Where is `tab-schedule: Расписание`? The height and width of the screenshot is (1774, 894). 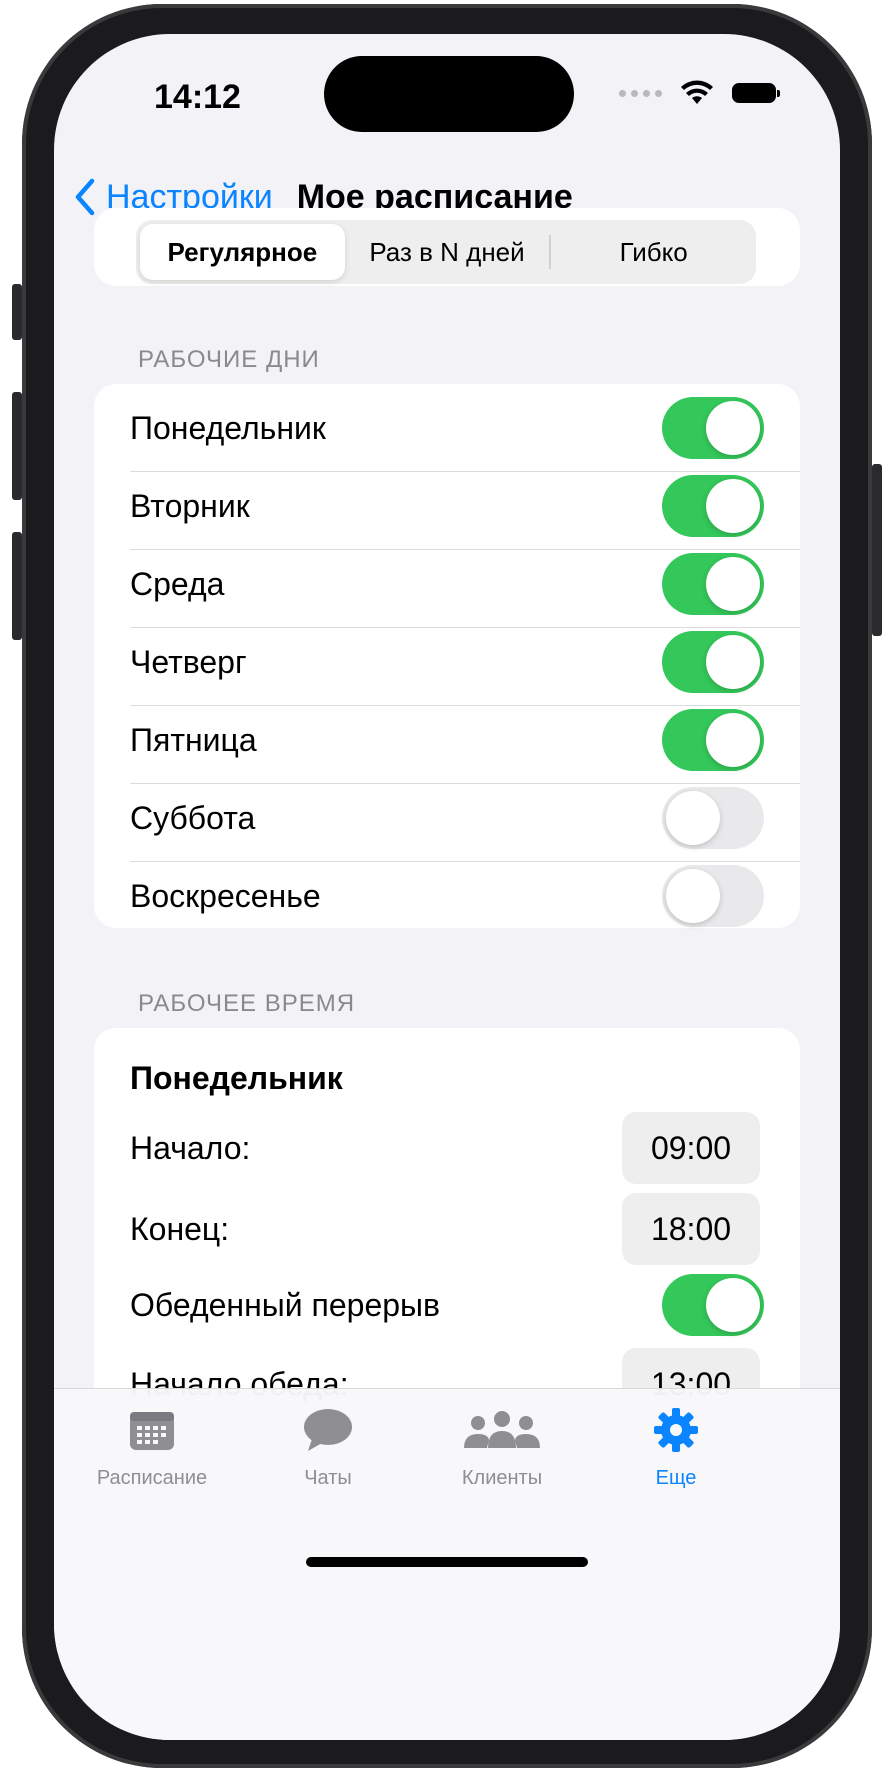 tab-schedule: Расписание is located at coordinates (152, 1444).